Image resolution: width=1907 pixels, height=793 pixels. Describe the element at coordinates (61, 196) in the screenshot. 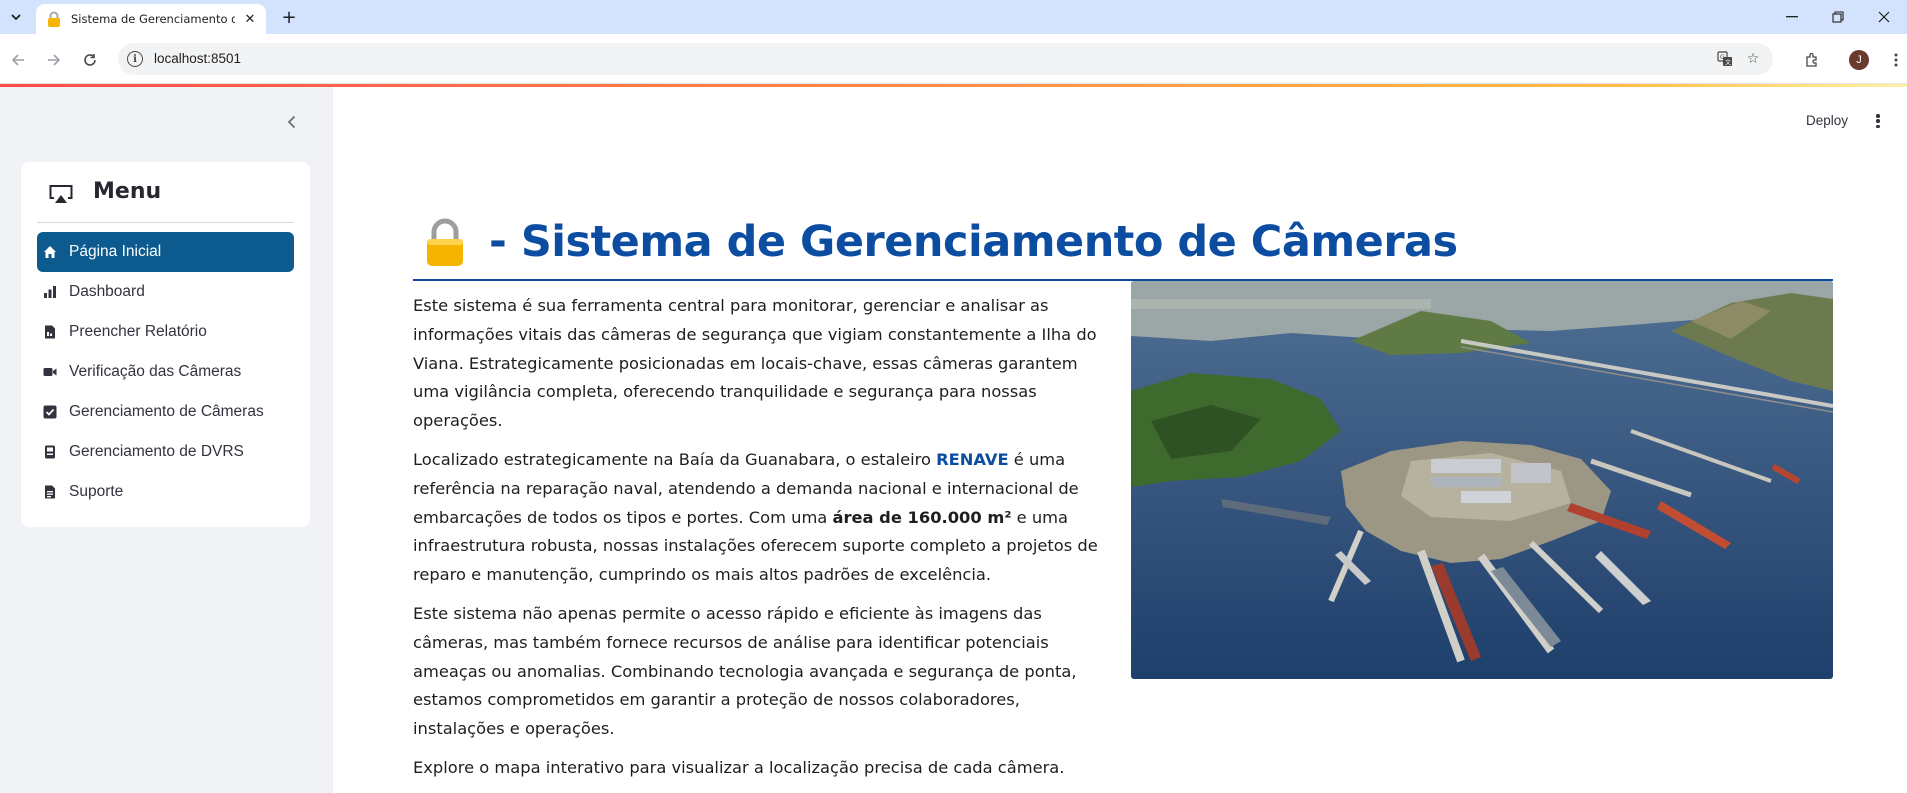

I see `airplay-icon` at that location.